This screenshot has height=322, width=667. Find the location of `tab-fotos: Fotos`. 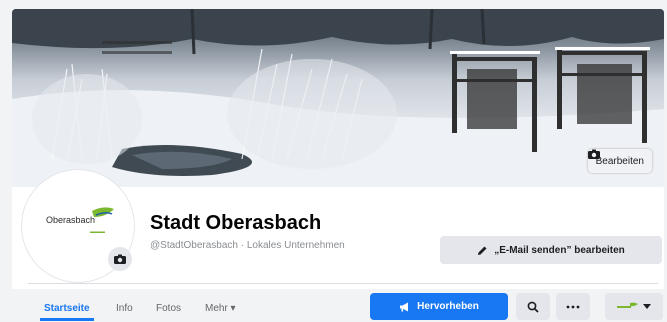

tab-fotos: Fotos is located at coordinates (168, 308).